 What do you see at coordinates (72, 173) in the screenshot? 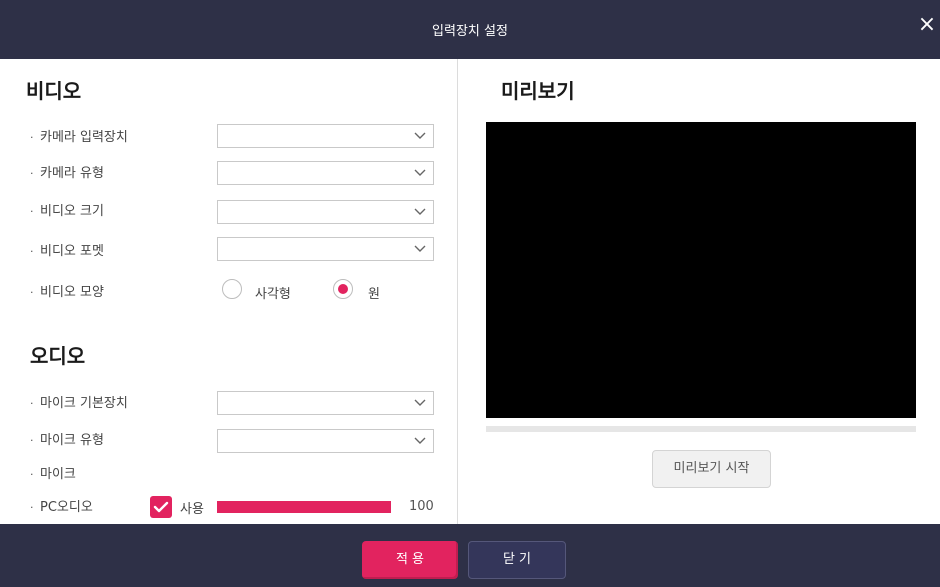
I see `camera-type-label-text: 카메라 유형` at bounding box center [72, 173].